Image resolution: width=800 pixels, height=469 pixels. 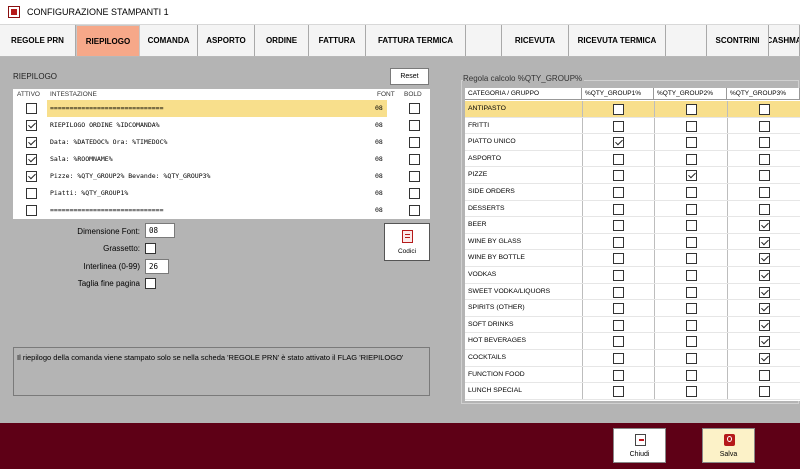 What do you see at coordinates (217, 159) in the screenshot?
I see `row-intestazione-text: Sala: %ROOMNAME%` at bounding box center [217, 159].